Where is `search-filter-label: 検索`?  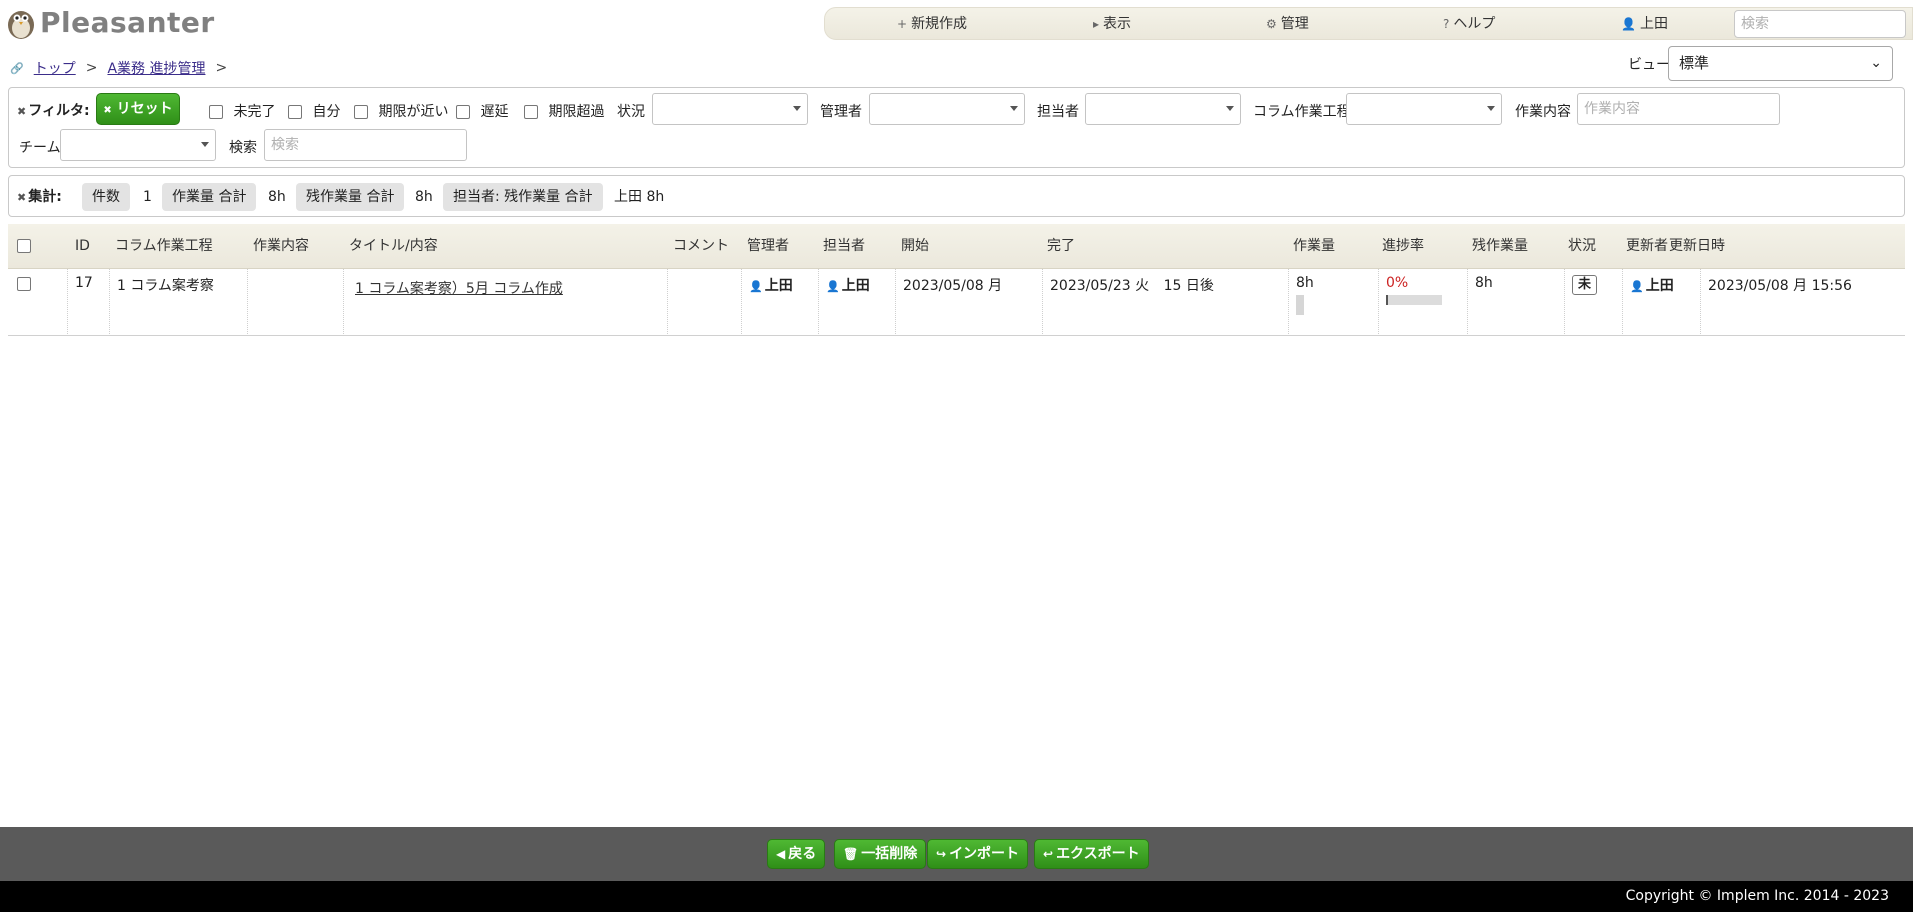 search-filter-label: 検索 is located at coordinates (243, 148).